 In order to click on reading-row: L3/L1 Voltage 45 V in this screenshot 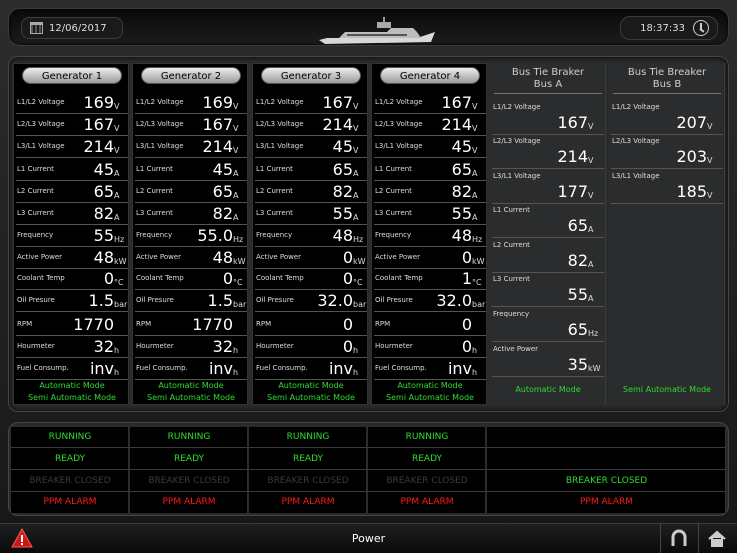, I will do `click(430, 147)`.